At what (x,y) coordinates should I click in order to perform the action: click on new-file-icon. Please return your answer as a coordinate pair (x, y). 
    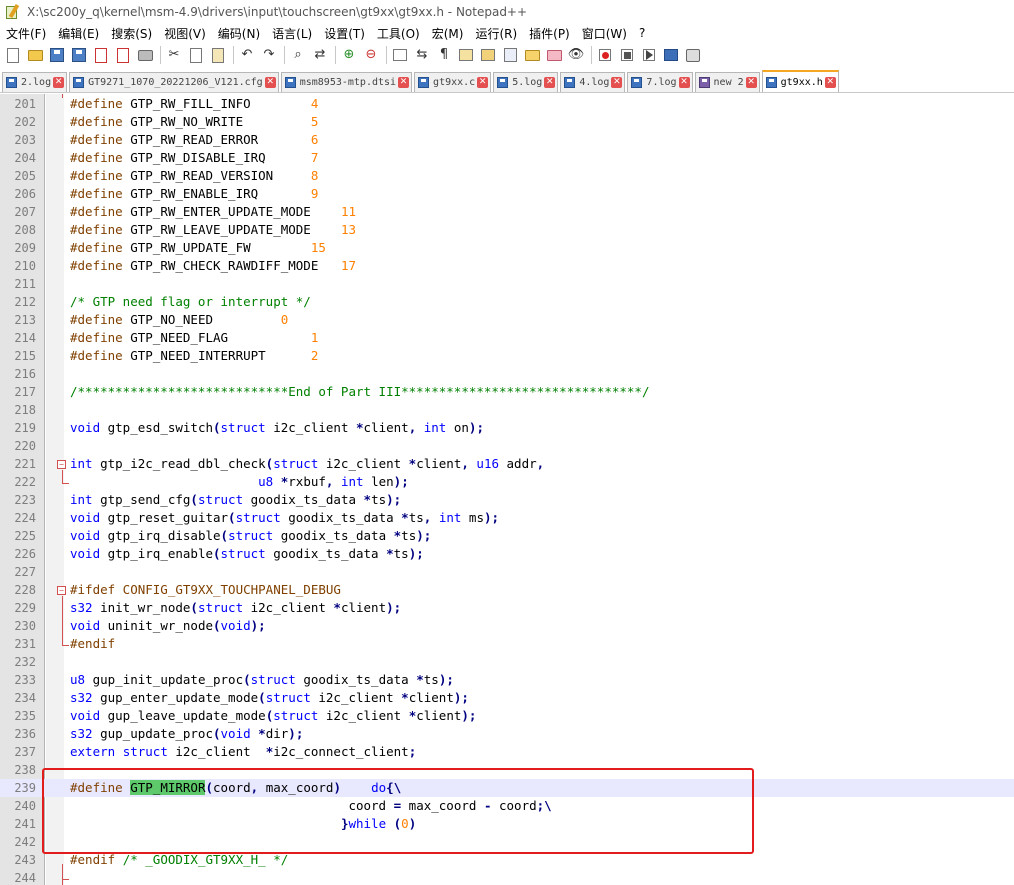
    Looking at the image, I should click on (13, 55).